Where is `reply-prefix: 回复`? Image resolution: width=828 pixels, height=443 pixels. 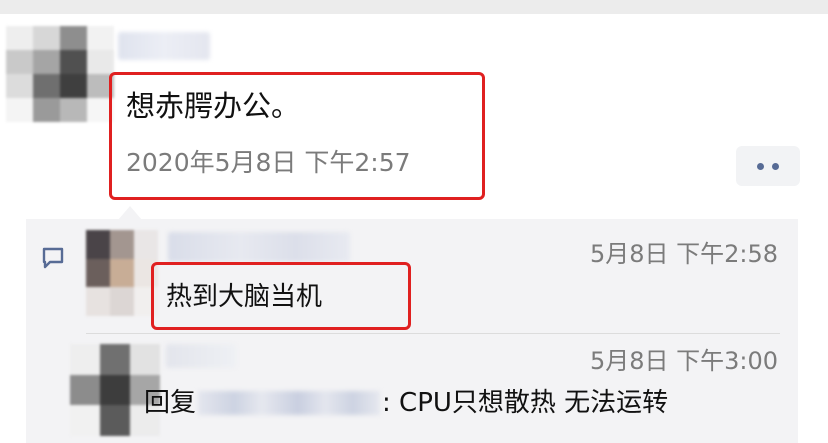 reply-prefix: 回复 is located at coordinates (170, 403).